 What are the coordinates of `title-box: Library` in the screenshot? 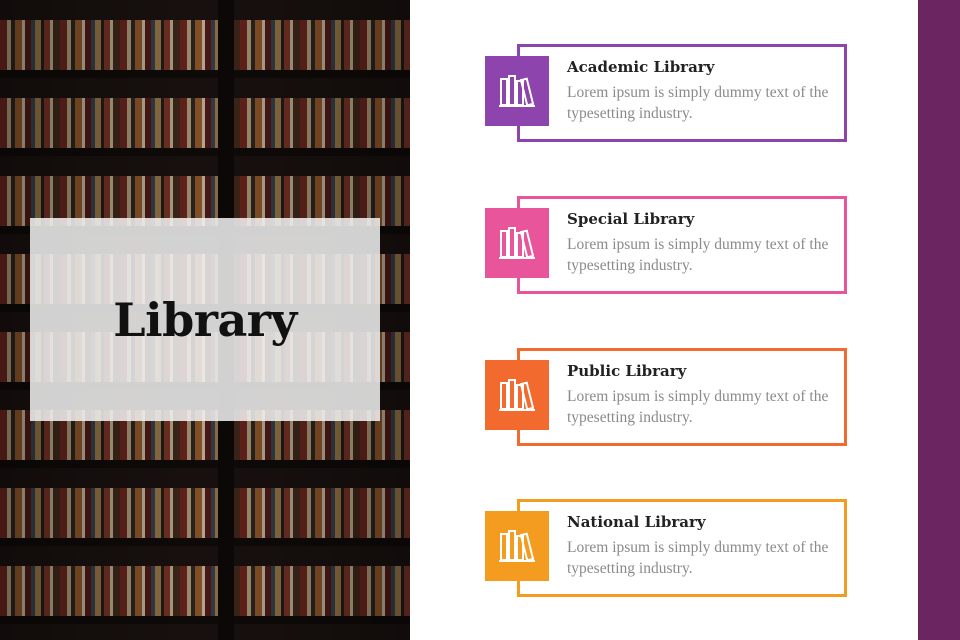 It's located at (205, 319).